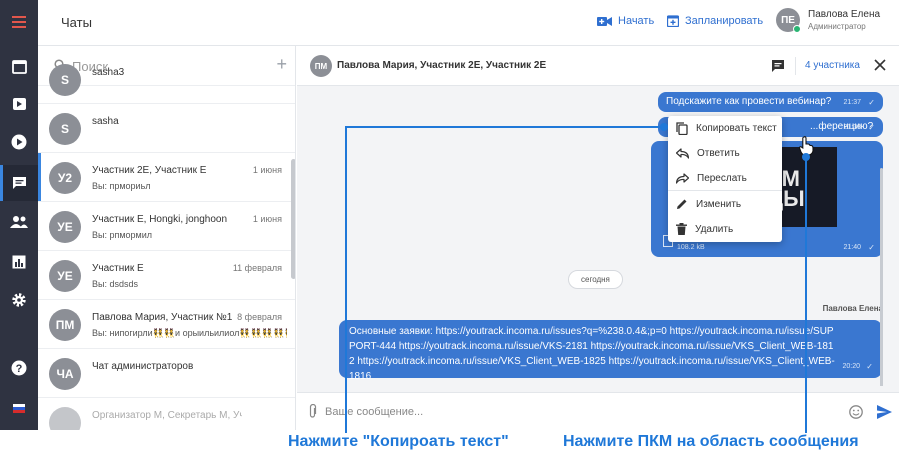  I want to click on schedule-meeting-button: Запланировать, so click(715, 21).